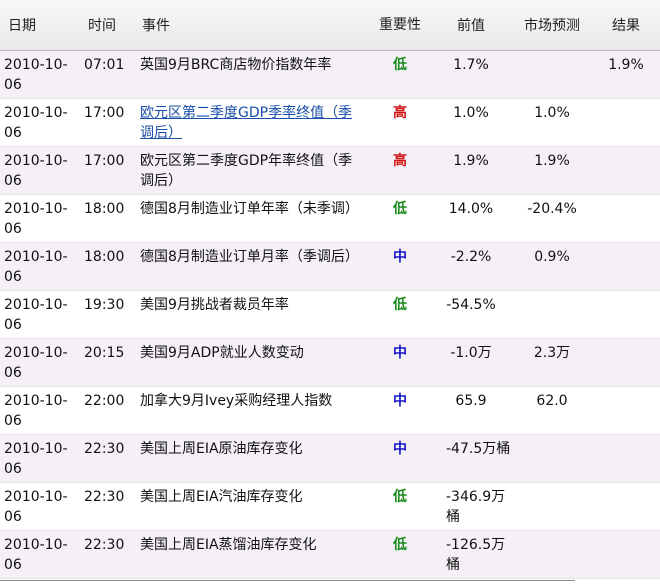 The width and height of the screenshot is (660, 588). I want to click on row-event: 加拿大9月Ivey采购经理人指数, so click(252, 410).